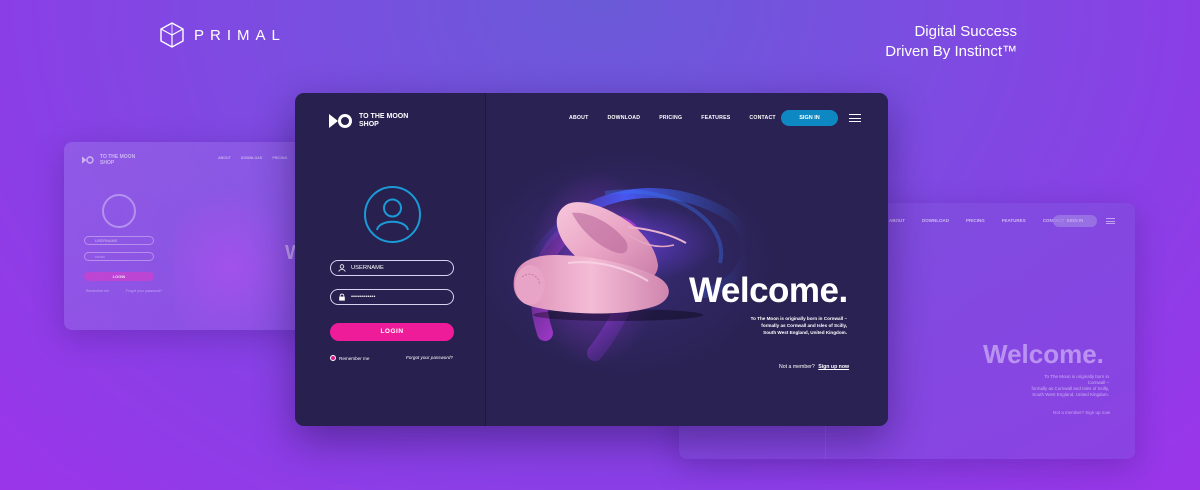 The image size is (1200, 490). What do you see at coordinates (367, 268) in the screenshot?
I see `username-placeholder: USERNAME` at bounding box center [367, 268].